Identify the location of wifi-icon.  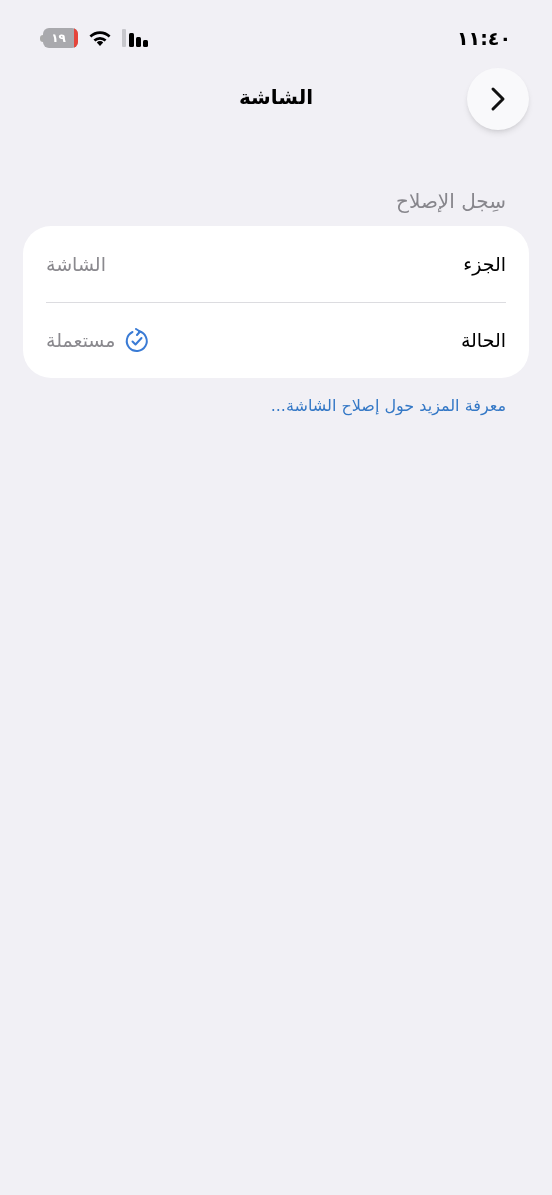
(100, 38).